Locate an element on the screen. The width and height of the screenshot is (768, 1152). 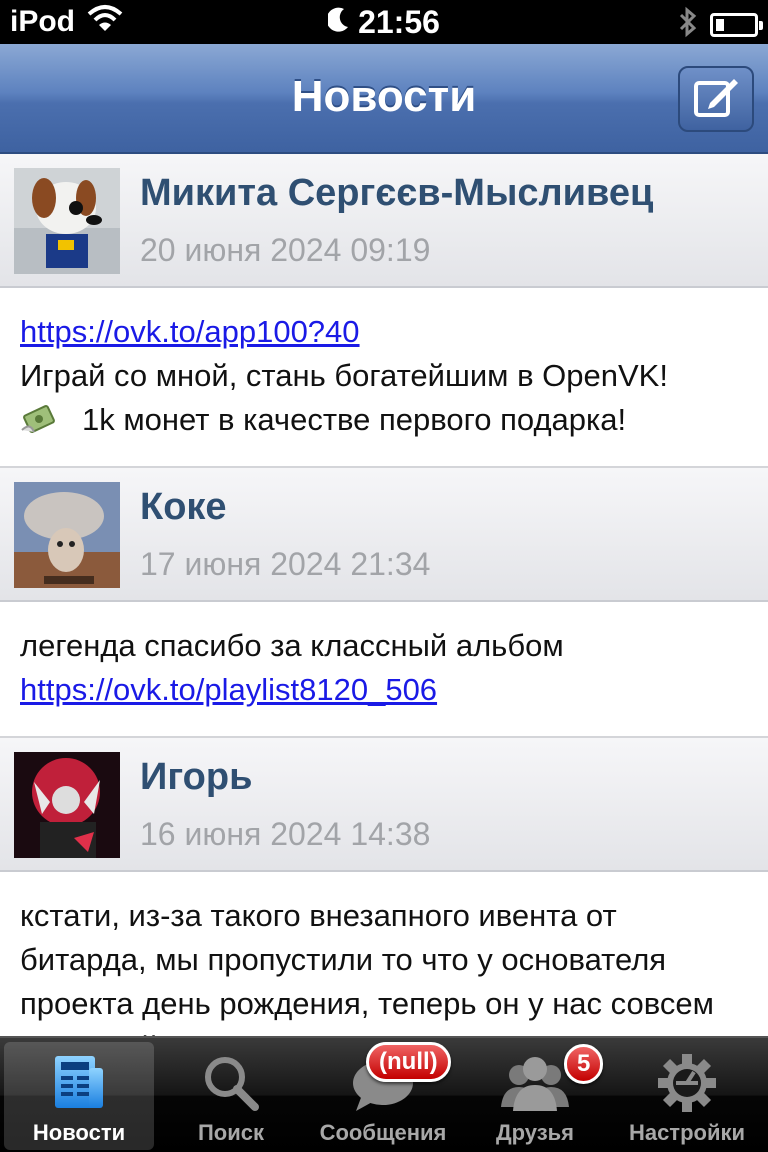
tab-friends: 5 Друзья is located at coordinates (535, 1096).